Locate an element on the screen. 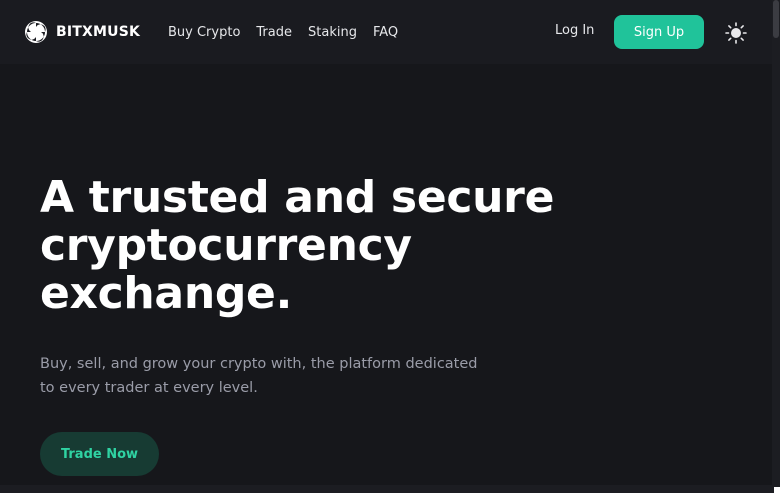 The image size is (780, 493). swirl-logo-icon is located at coordinates (36, 32).